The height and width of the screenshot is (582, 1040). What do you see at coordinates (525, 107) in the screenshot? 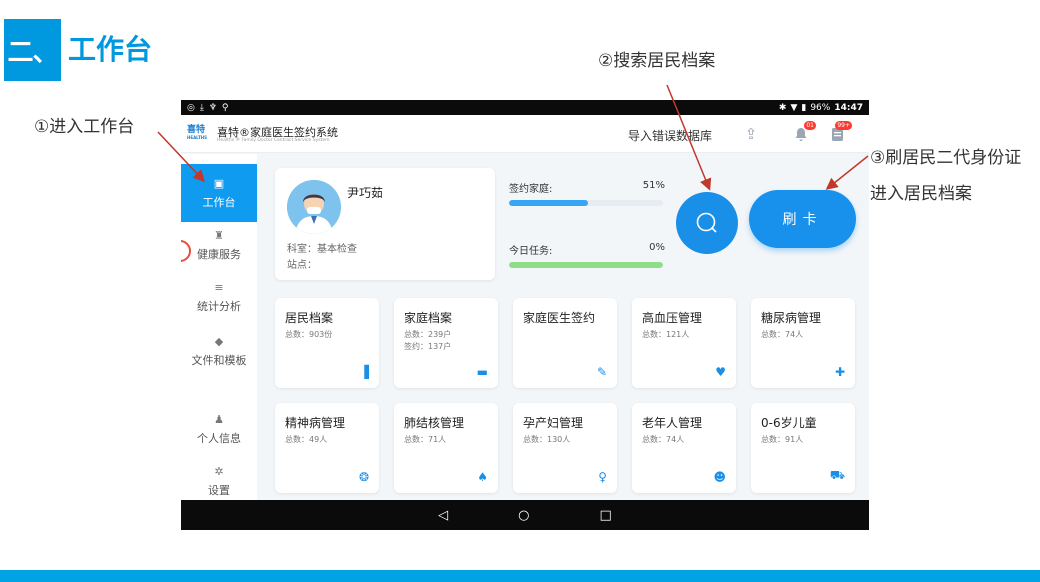
I see `status-bar: ◎ ⤓ ♆ ⚲ ✱ ▼ ▮ 96% 14:47` at bounding box center [525, 107].